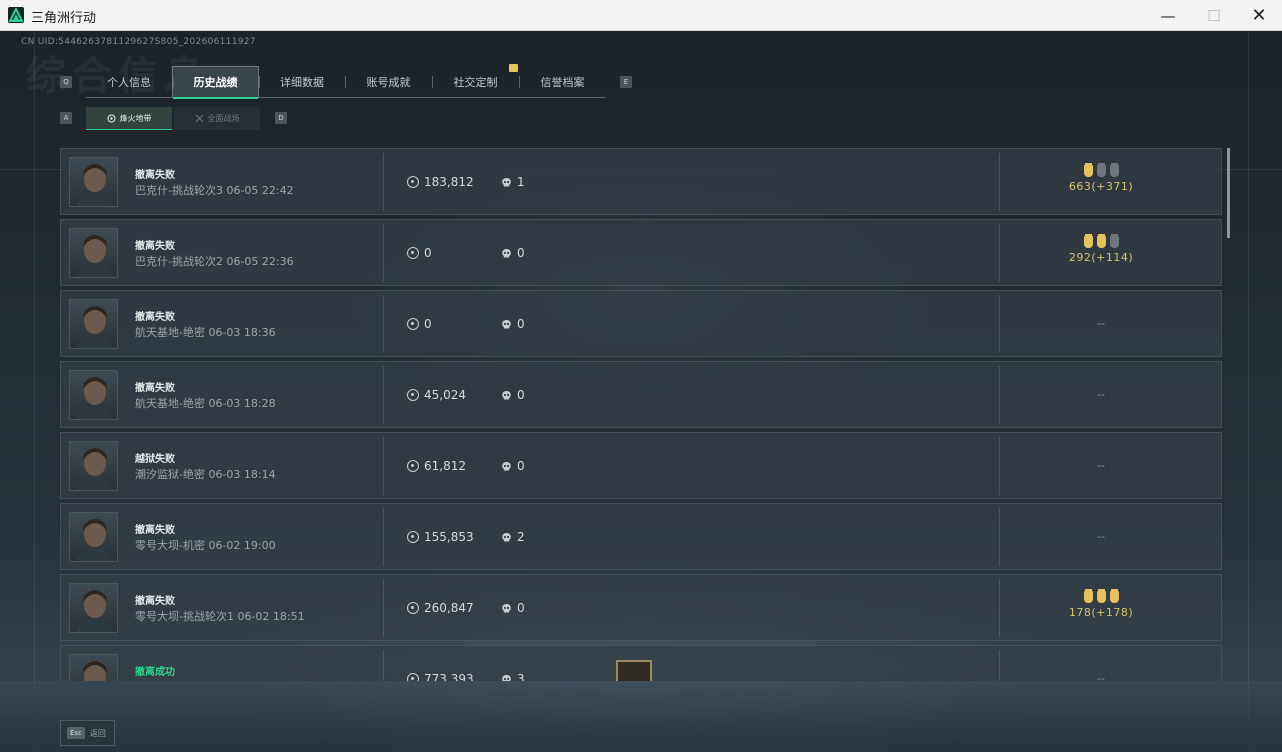 Image resolution: width=1282 pixels, height=752 pixels. I want to click on back-label: 返回, so click(97, 733).